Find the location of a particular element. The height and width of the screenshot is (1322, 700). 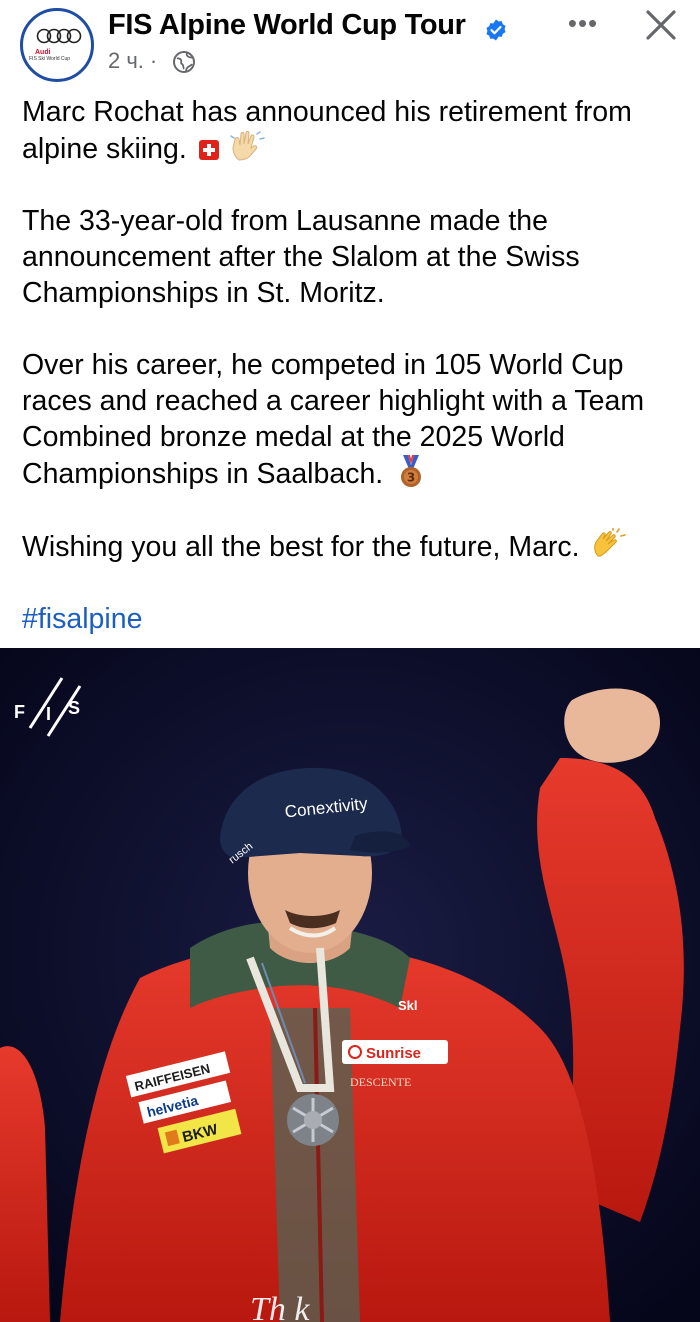

post-time: 2 ч. is located at coordinates (126, 60).